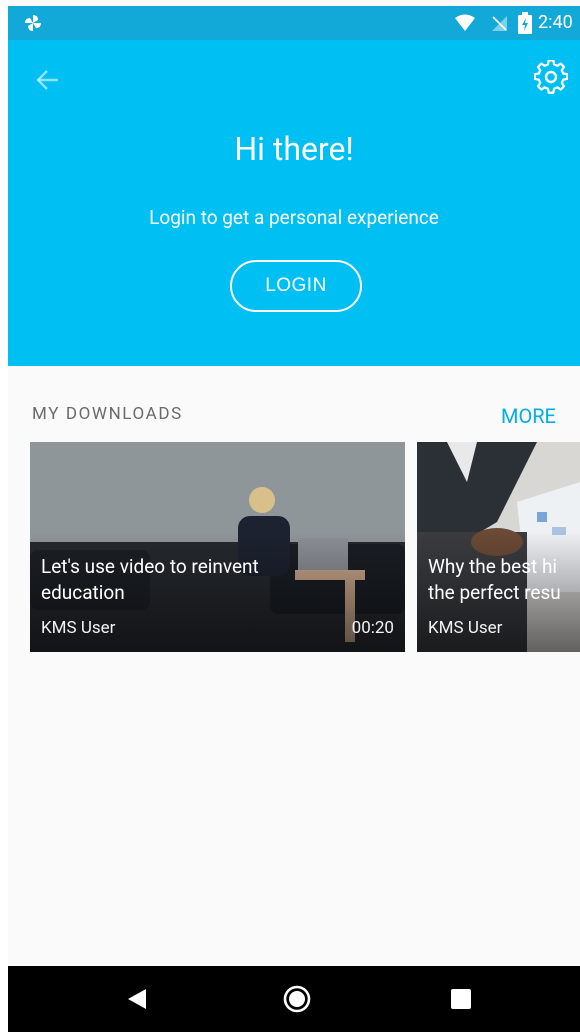 The width and height of the screenshot is (580, 1032). I want to click on triangle-back-icon, so click(137, 999).